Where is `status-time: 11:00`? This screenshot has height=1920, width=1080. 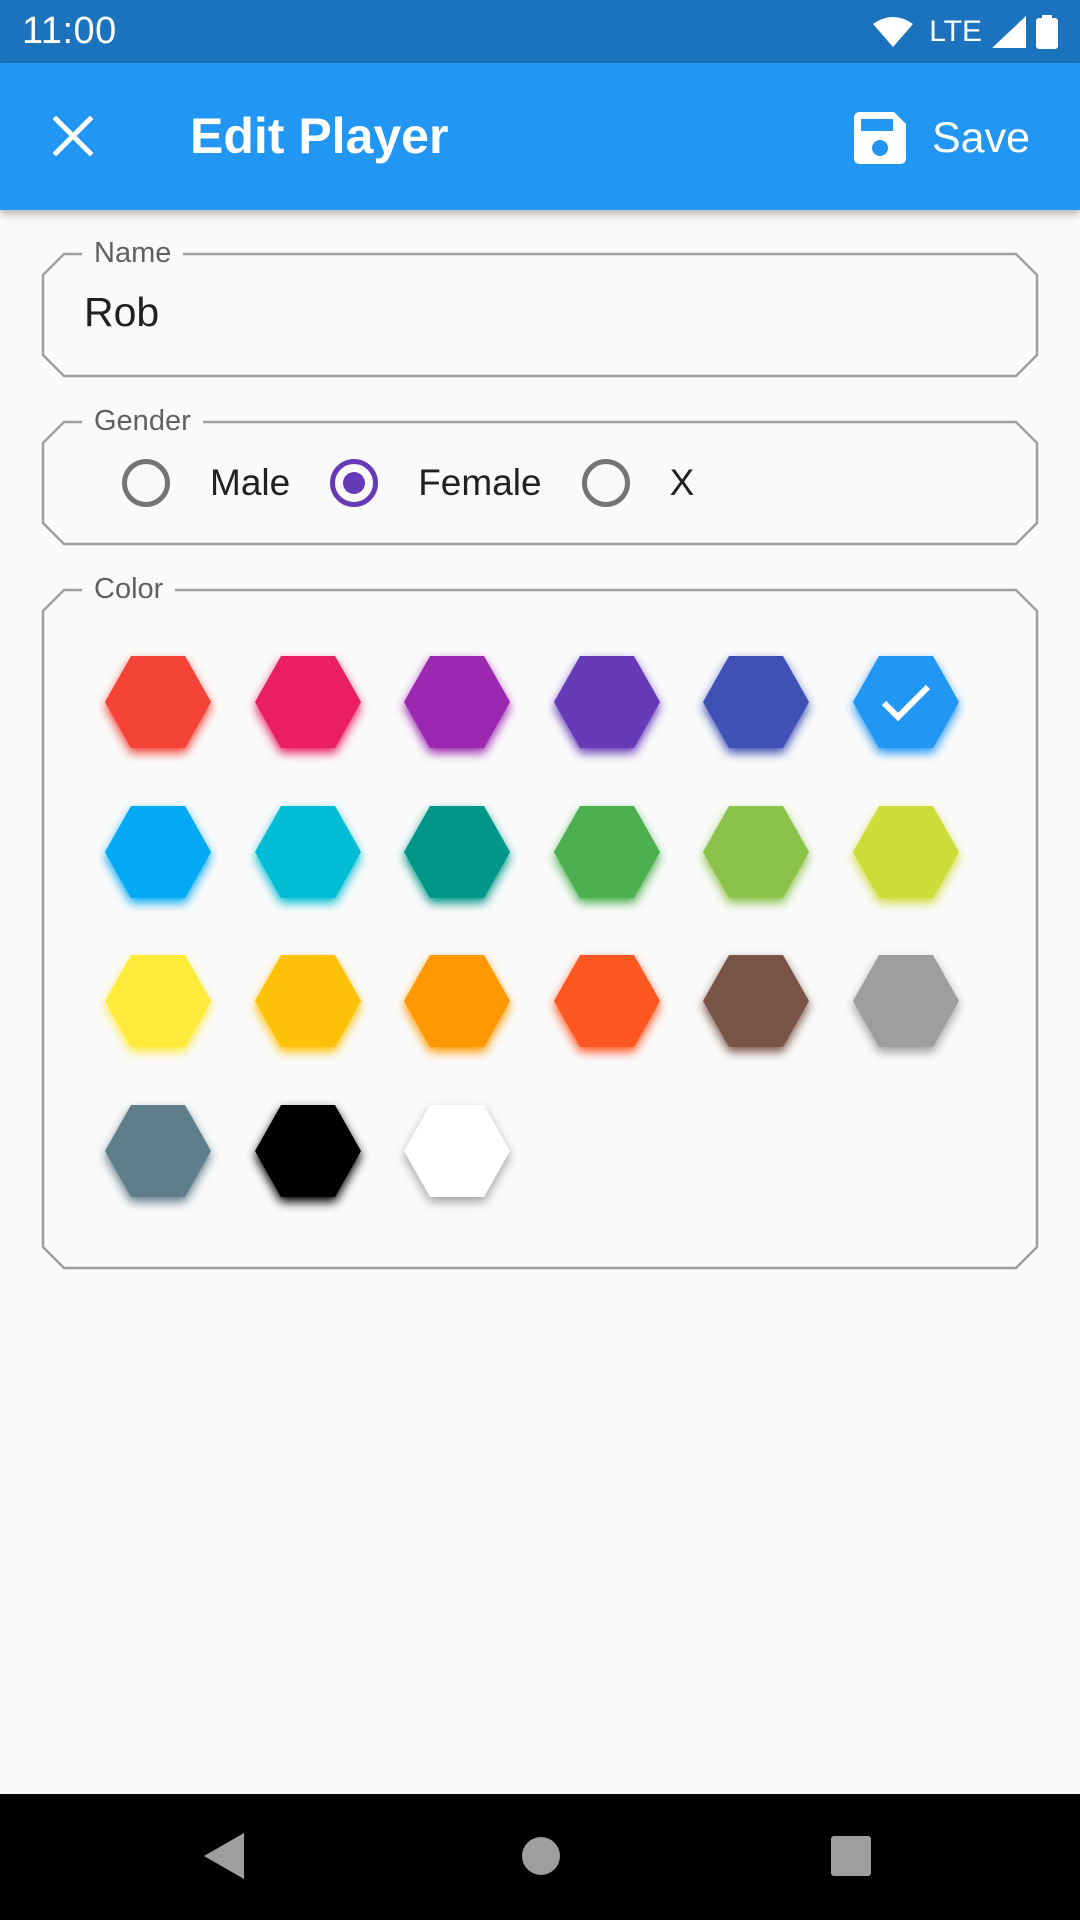
status-time: 11:00 is located at coordinates (69, 31).